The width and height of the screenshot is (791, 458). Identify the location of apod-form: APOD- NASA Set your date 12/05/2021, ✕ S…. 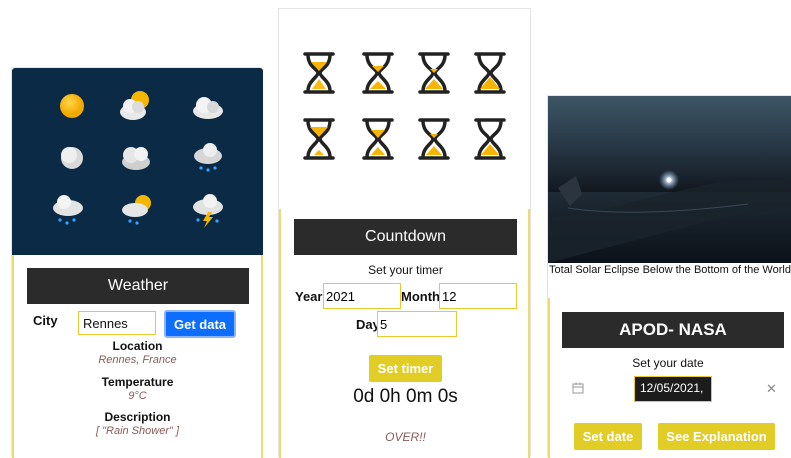
(669, 378).